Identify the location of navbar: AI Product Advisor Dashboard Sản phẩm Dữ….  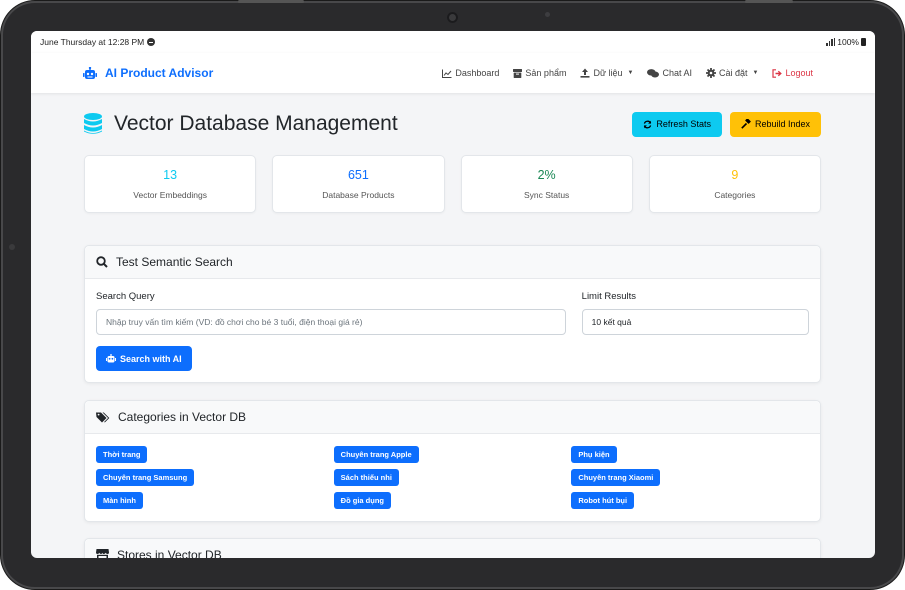
(453, 73).